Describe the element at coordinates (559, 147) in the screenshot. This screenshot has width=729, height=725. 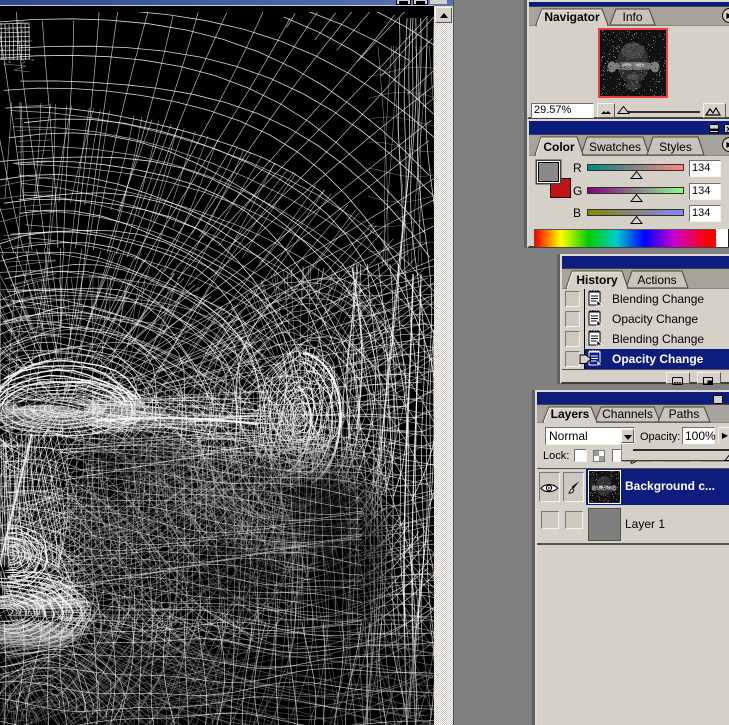
I see `svg-text: Color` at that location.